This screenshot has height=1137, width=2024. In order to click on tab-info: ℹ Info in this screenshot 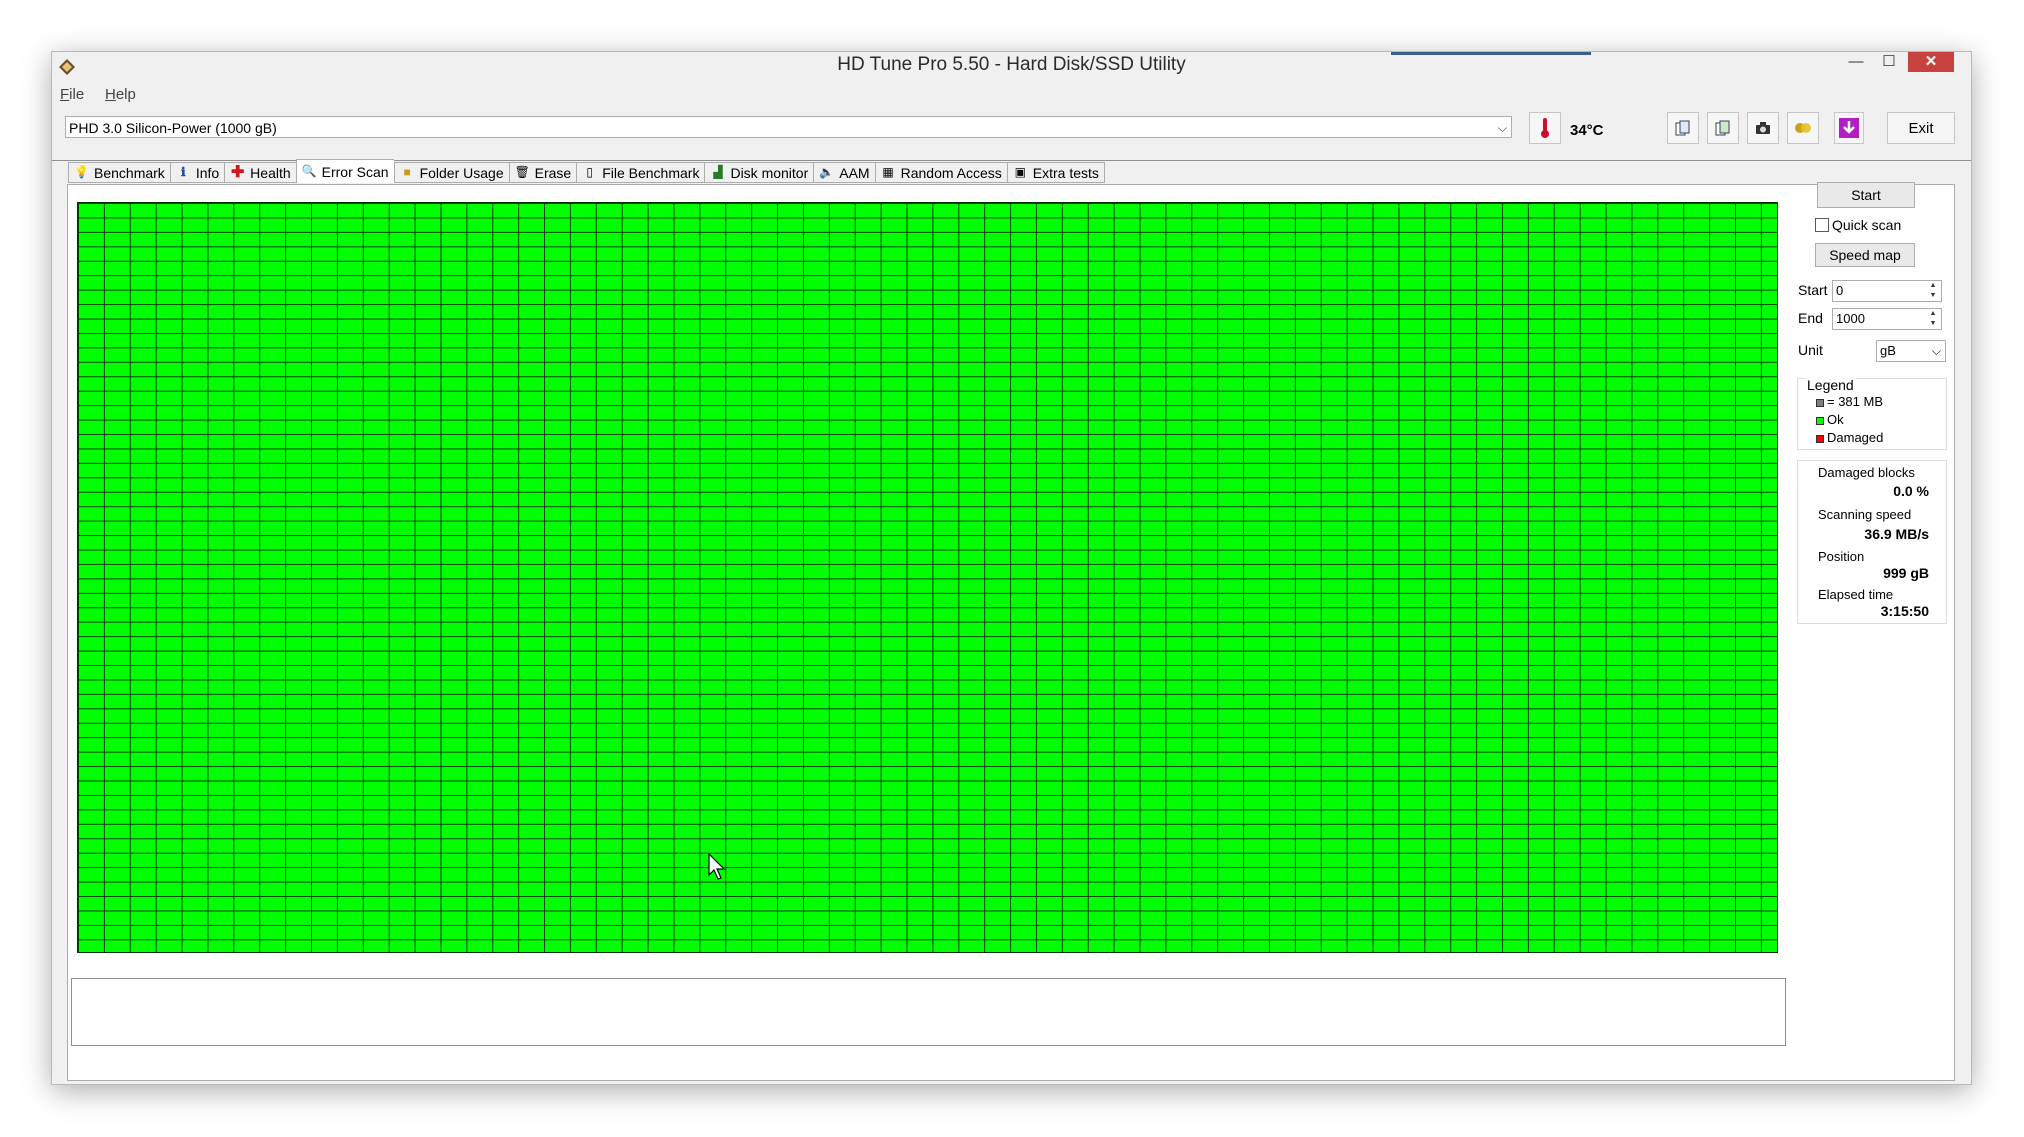, I will do `click(197, 172)`.